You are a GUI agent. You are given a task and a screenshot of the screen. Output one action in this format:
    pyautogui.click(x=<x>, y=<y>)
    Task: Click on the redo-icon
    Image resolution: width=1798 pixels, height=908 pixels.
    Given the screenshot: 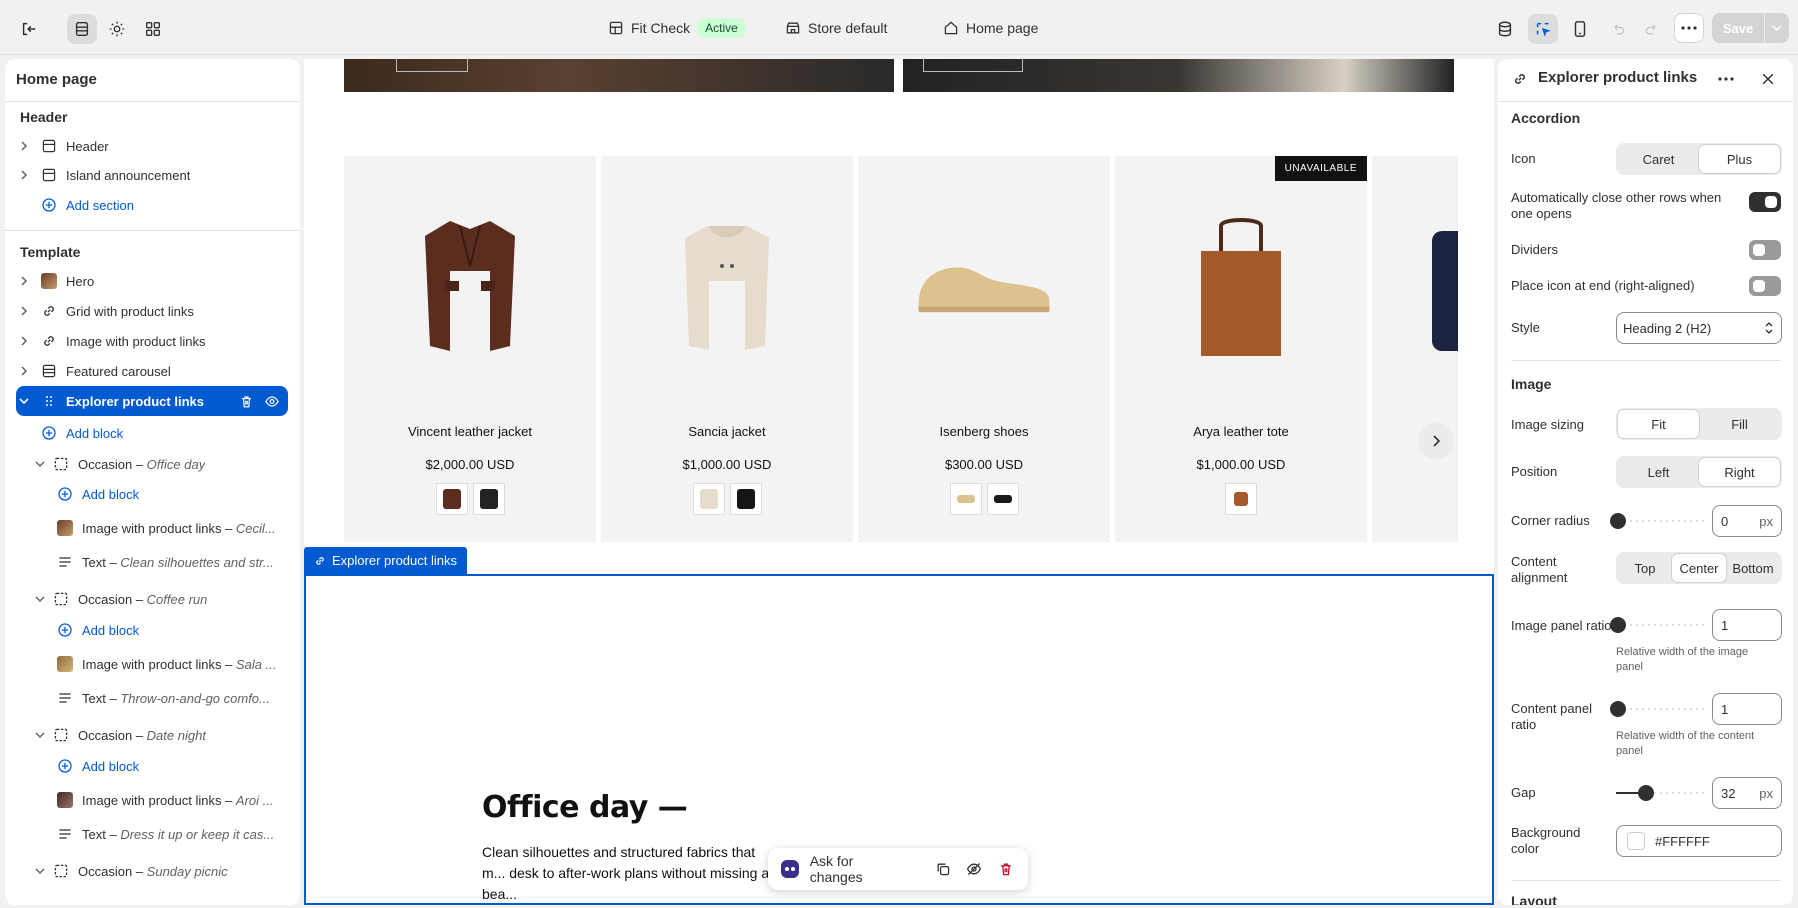 What is the action you would take?
    pyautogui.click(x=1652, y=29)
    